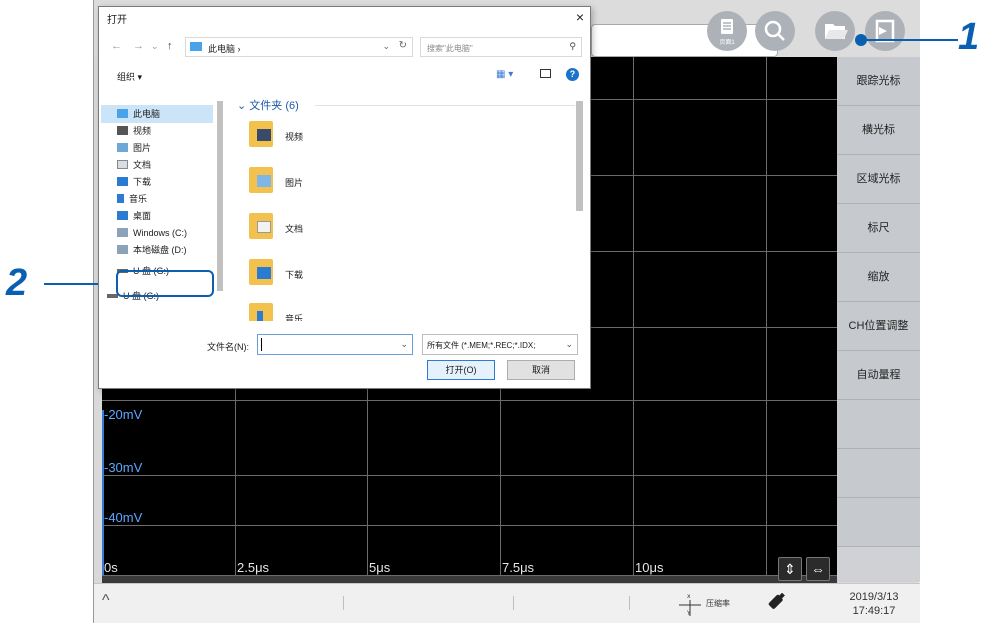  Describe the element at coordinates (261, 344) in the screenshot. I see `text-caret` at that location.